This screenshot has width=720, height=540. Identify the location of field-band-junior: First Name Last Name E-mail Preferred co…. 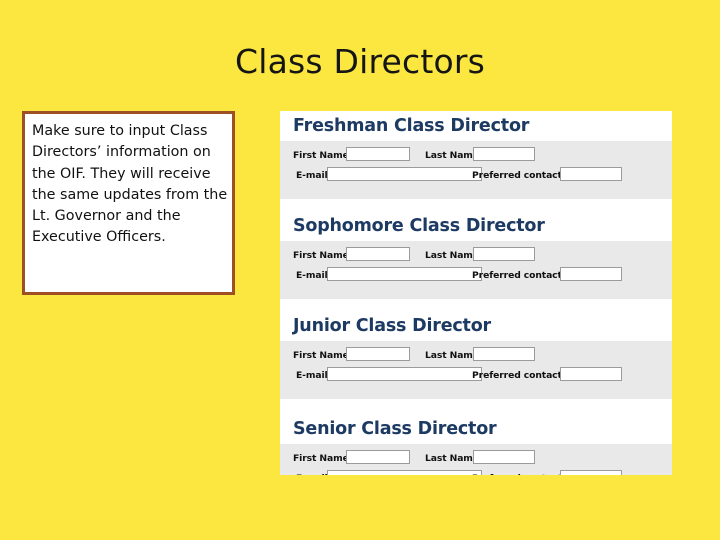
(476, 370).